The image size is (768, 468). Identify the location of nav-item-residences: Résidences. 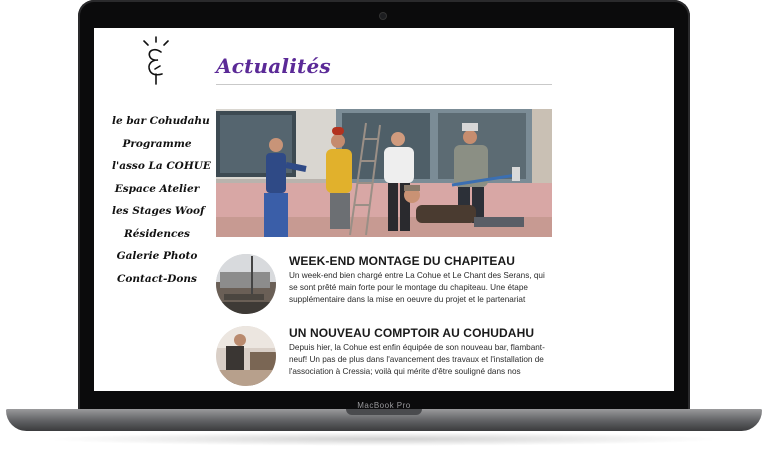
(157, 234).